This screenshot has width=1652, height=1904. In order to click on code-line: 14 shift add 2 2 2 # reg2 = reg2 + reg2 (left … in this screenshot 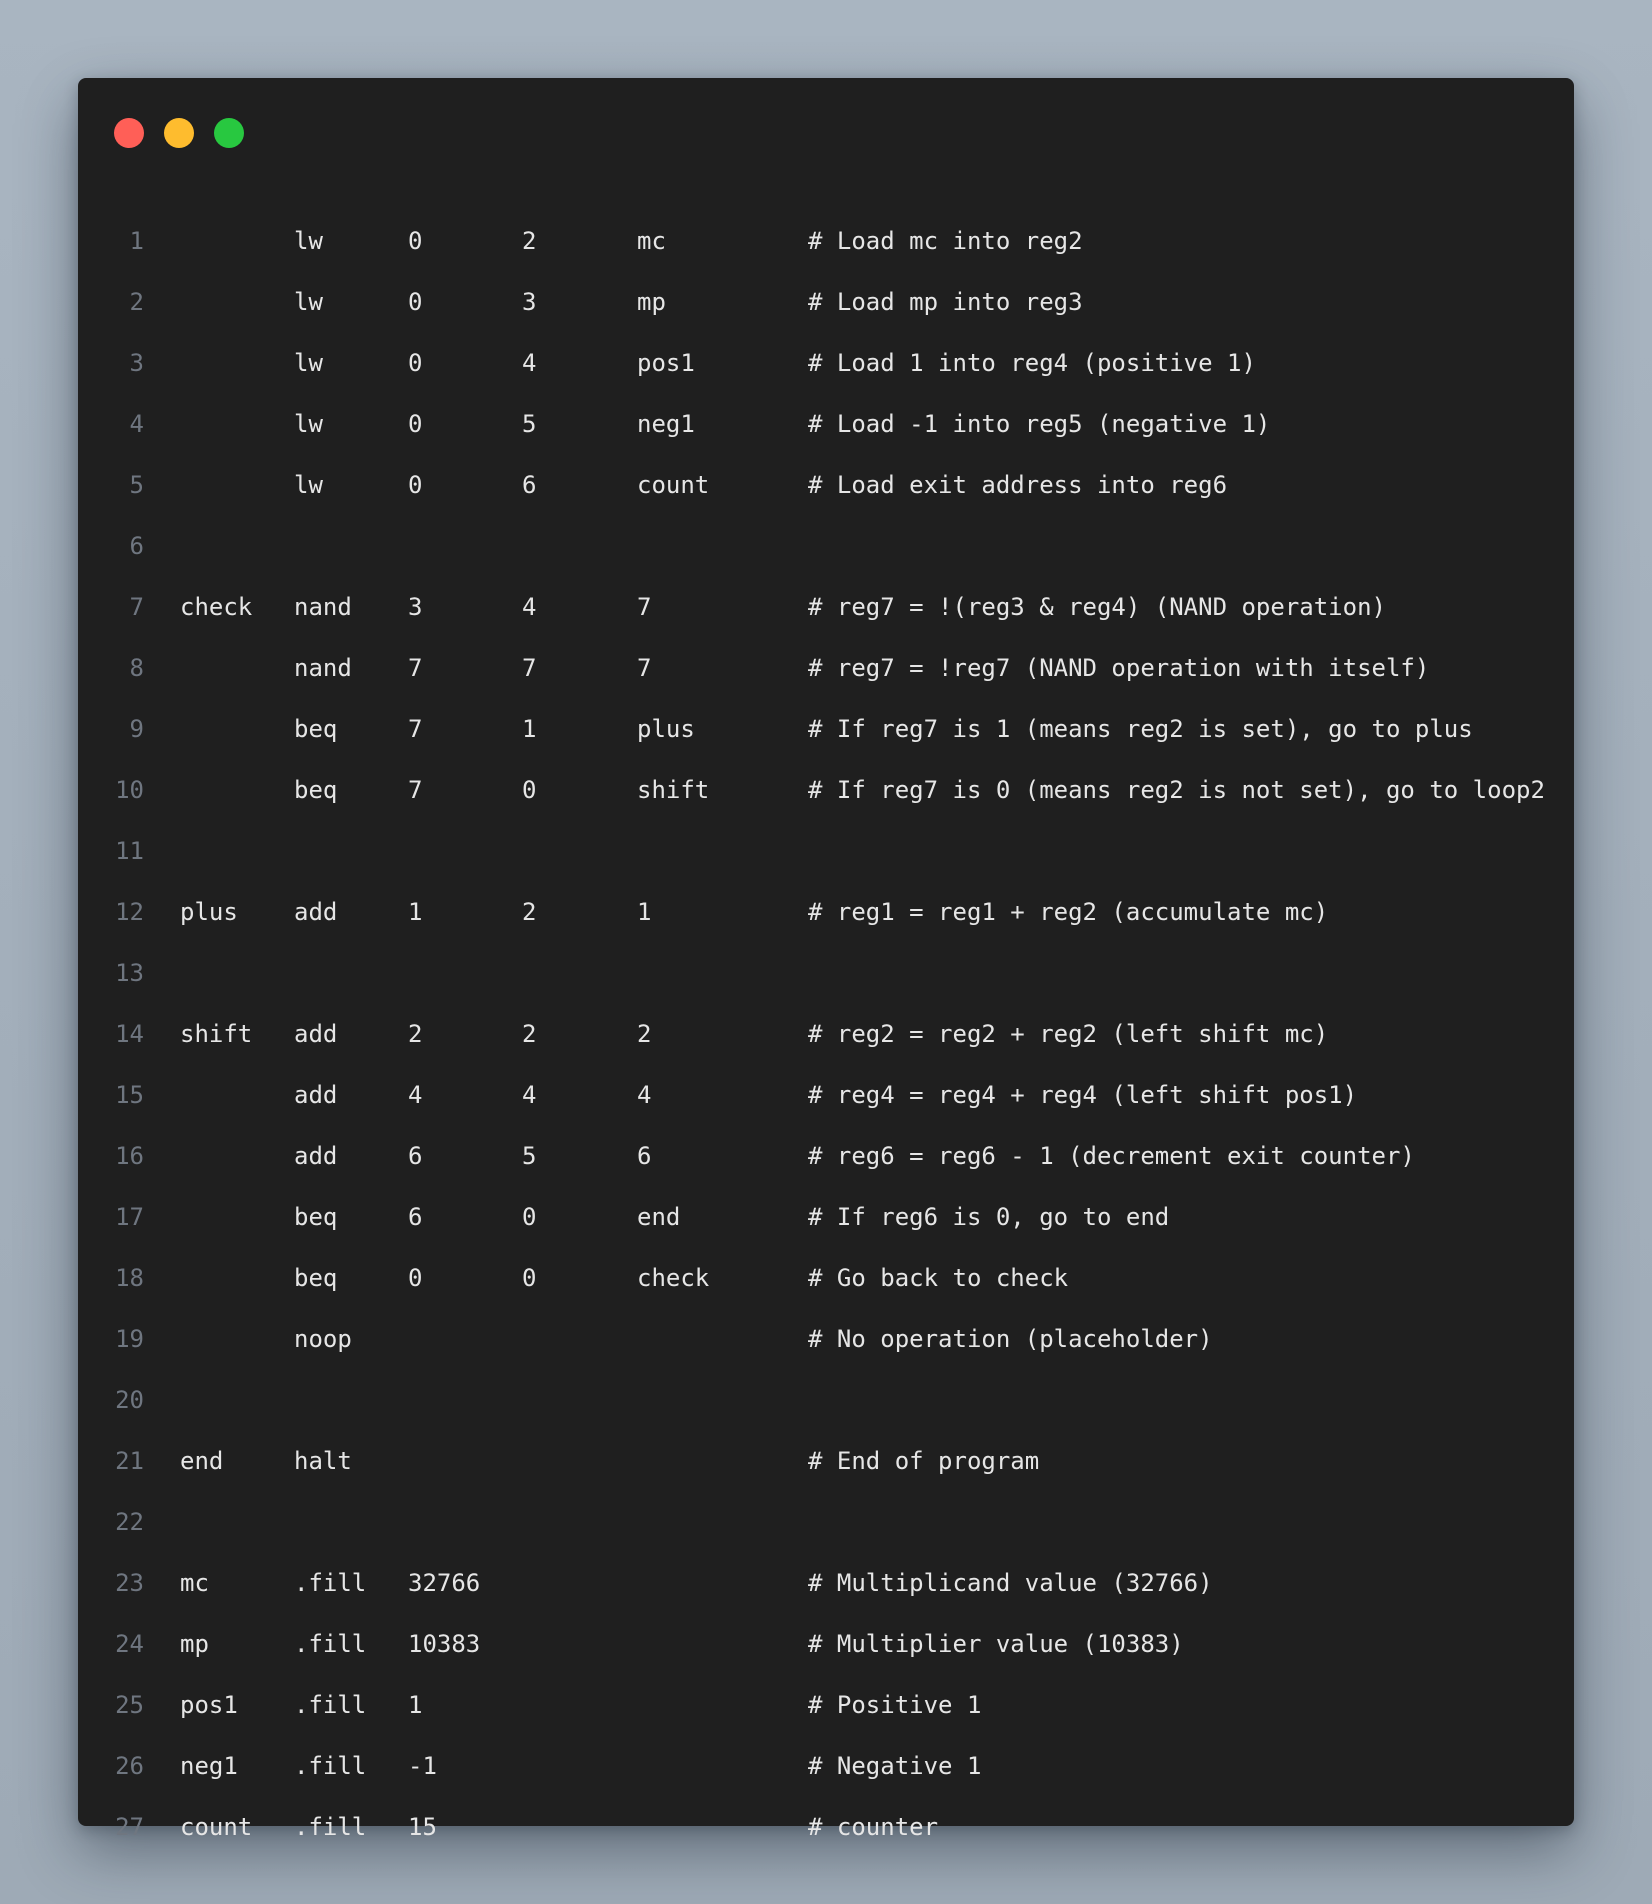, I will do `click(826, 1034)`.